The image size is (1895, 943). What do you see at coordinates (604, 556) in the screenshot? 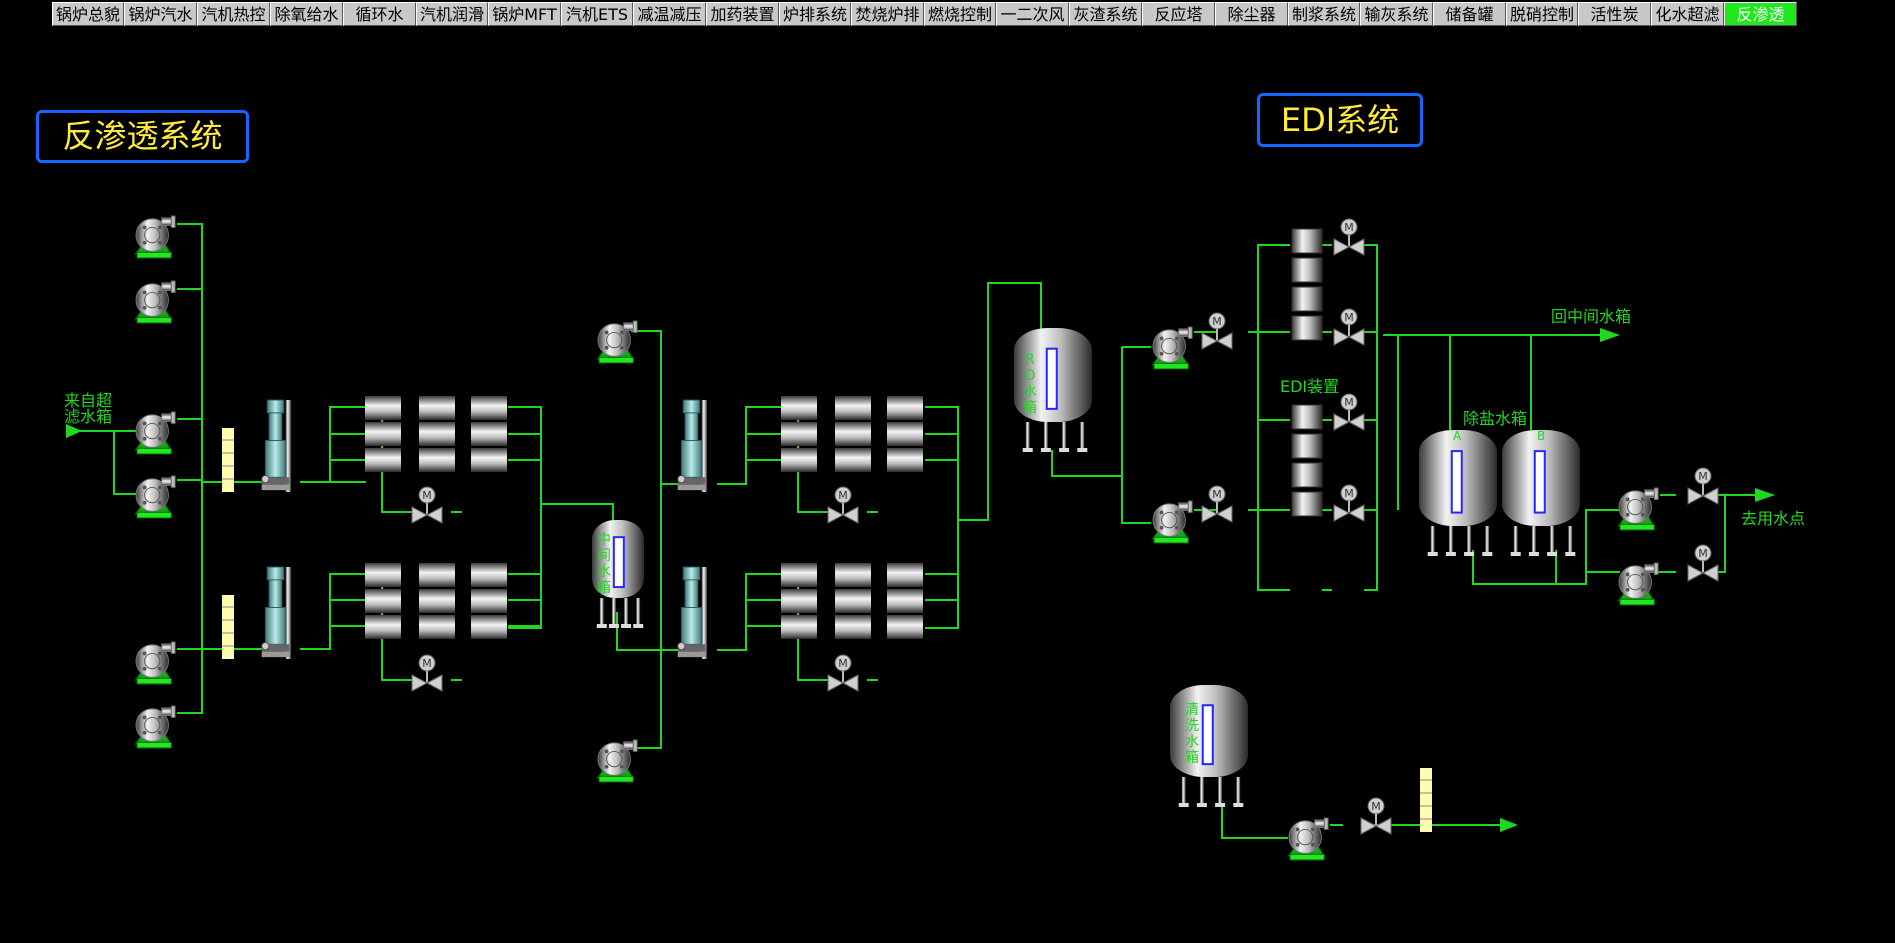
I see `intermediate-tank-label-char: 间` at bounding box center [604, 556].